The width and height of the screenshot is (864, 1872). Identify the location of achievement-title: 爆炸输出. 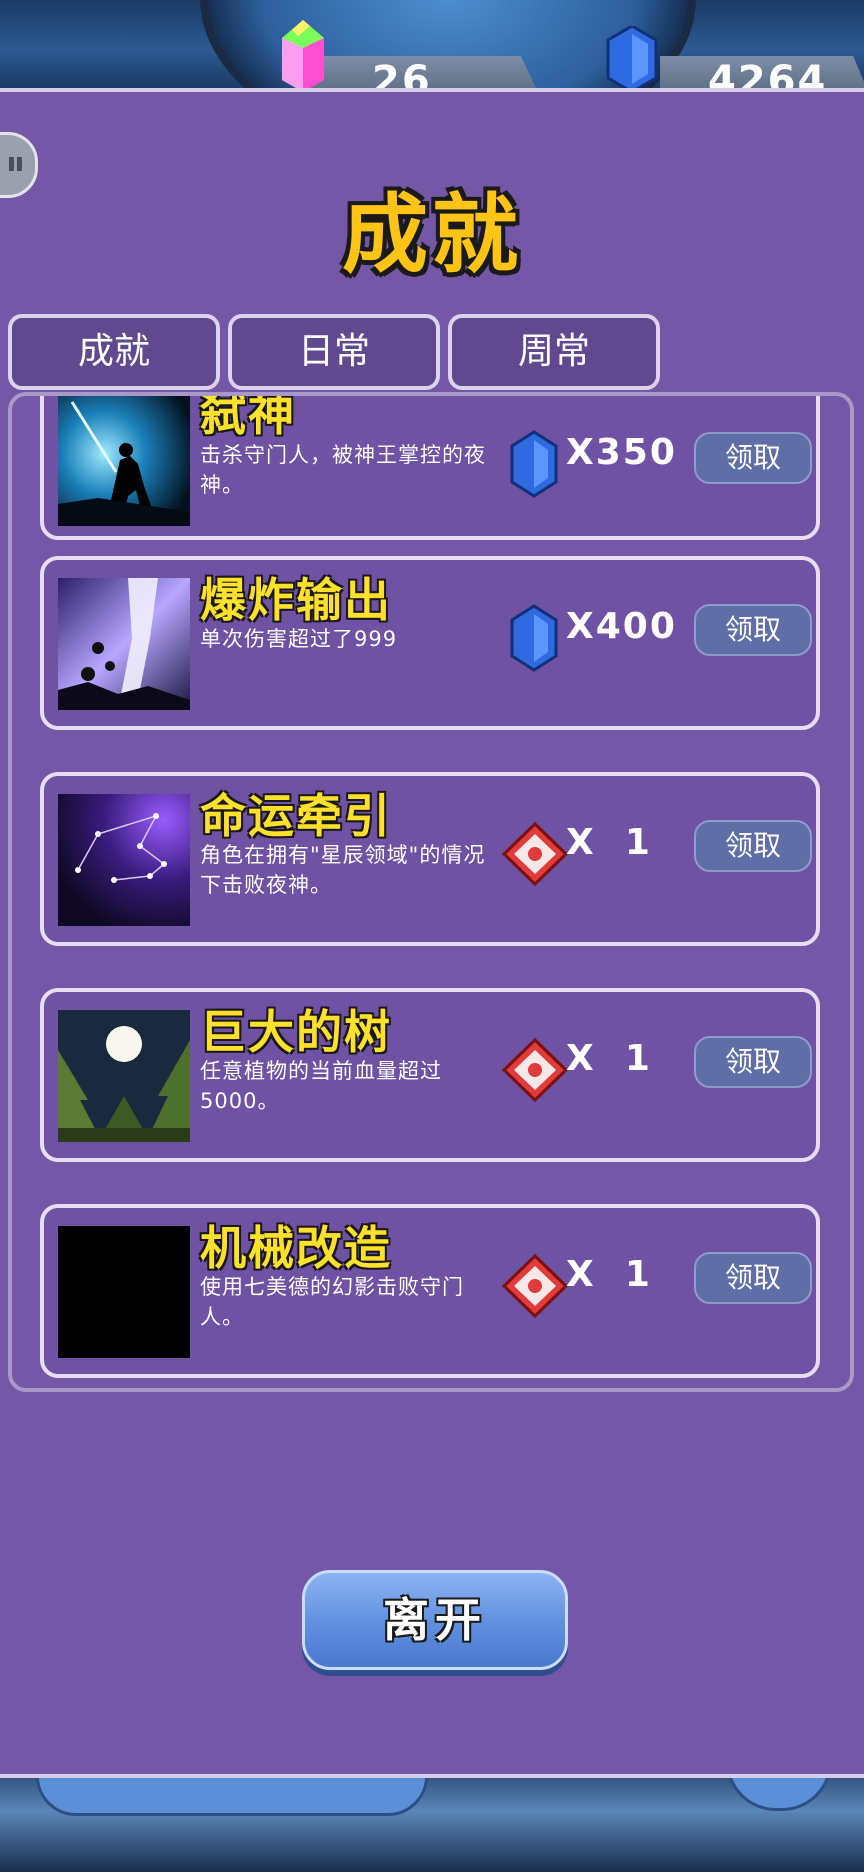
(296, 600).